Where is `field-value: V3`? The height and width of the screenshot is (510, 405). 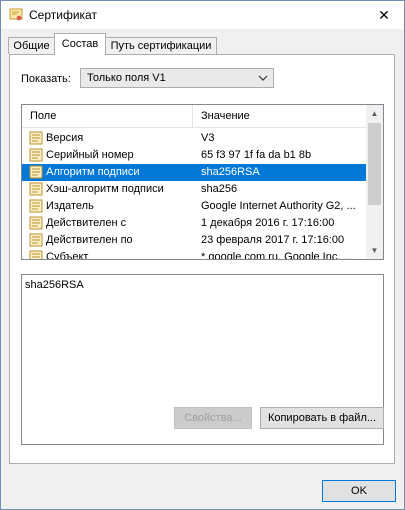
field-value: V3 is located at coordinates (208, 138).